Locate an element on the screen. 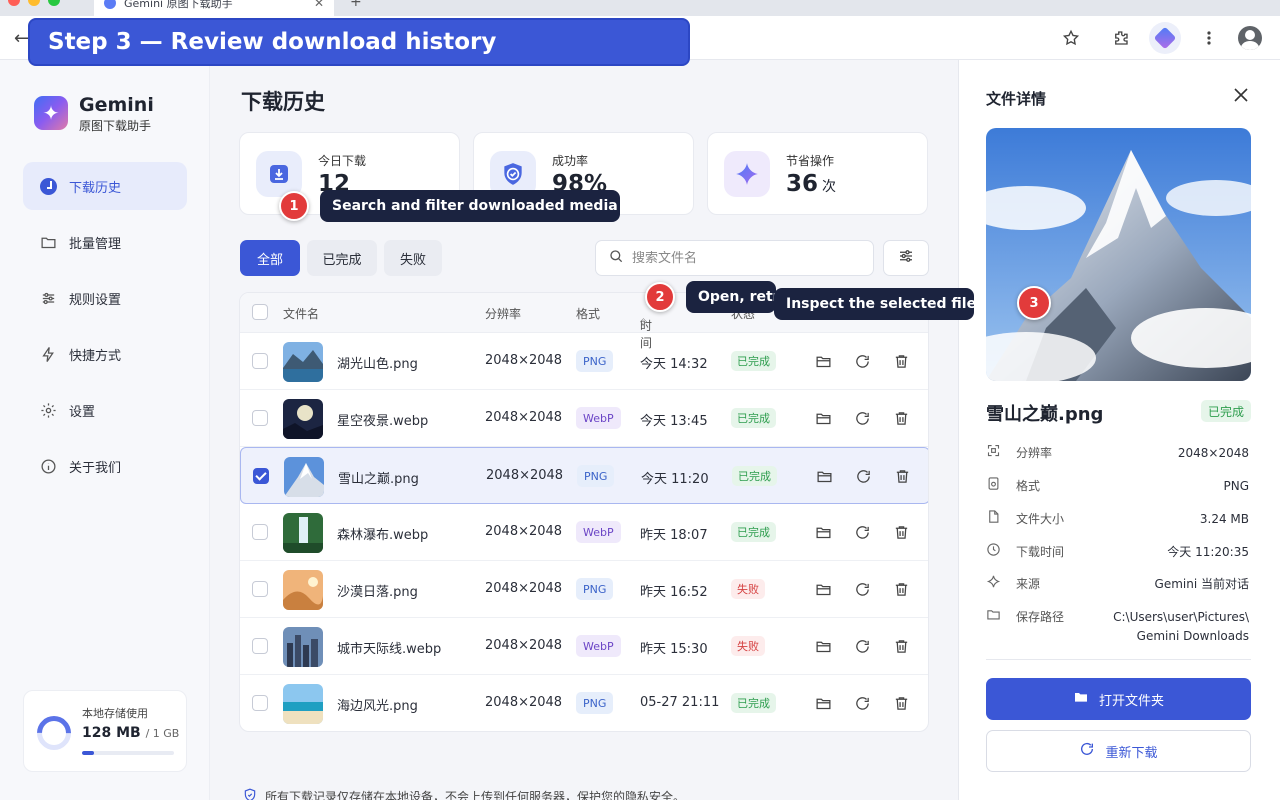  close-icon is located at coordinates (1241, 96).